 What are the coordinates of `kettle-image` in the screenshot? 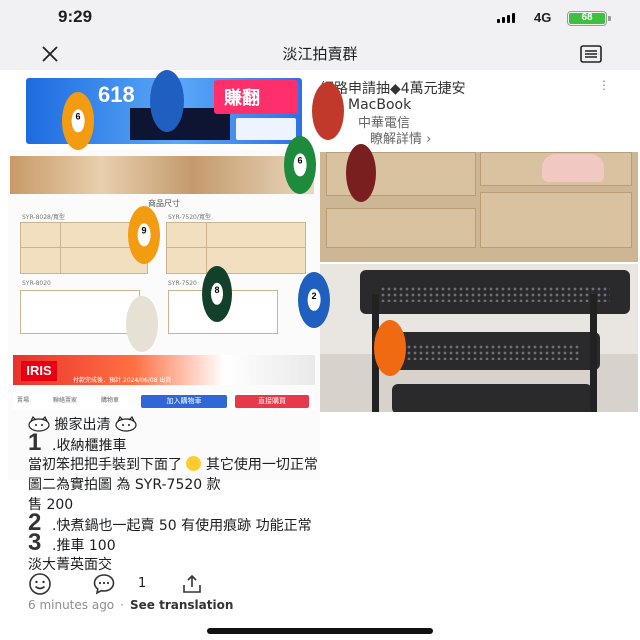 It's located at (573, 168).